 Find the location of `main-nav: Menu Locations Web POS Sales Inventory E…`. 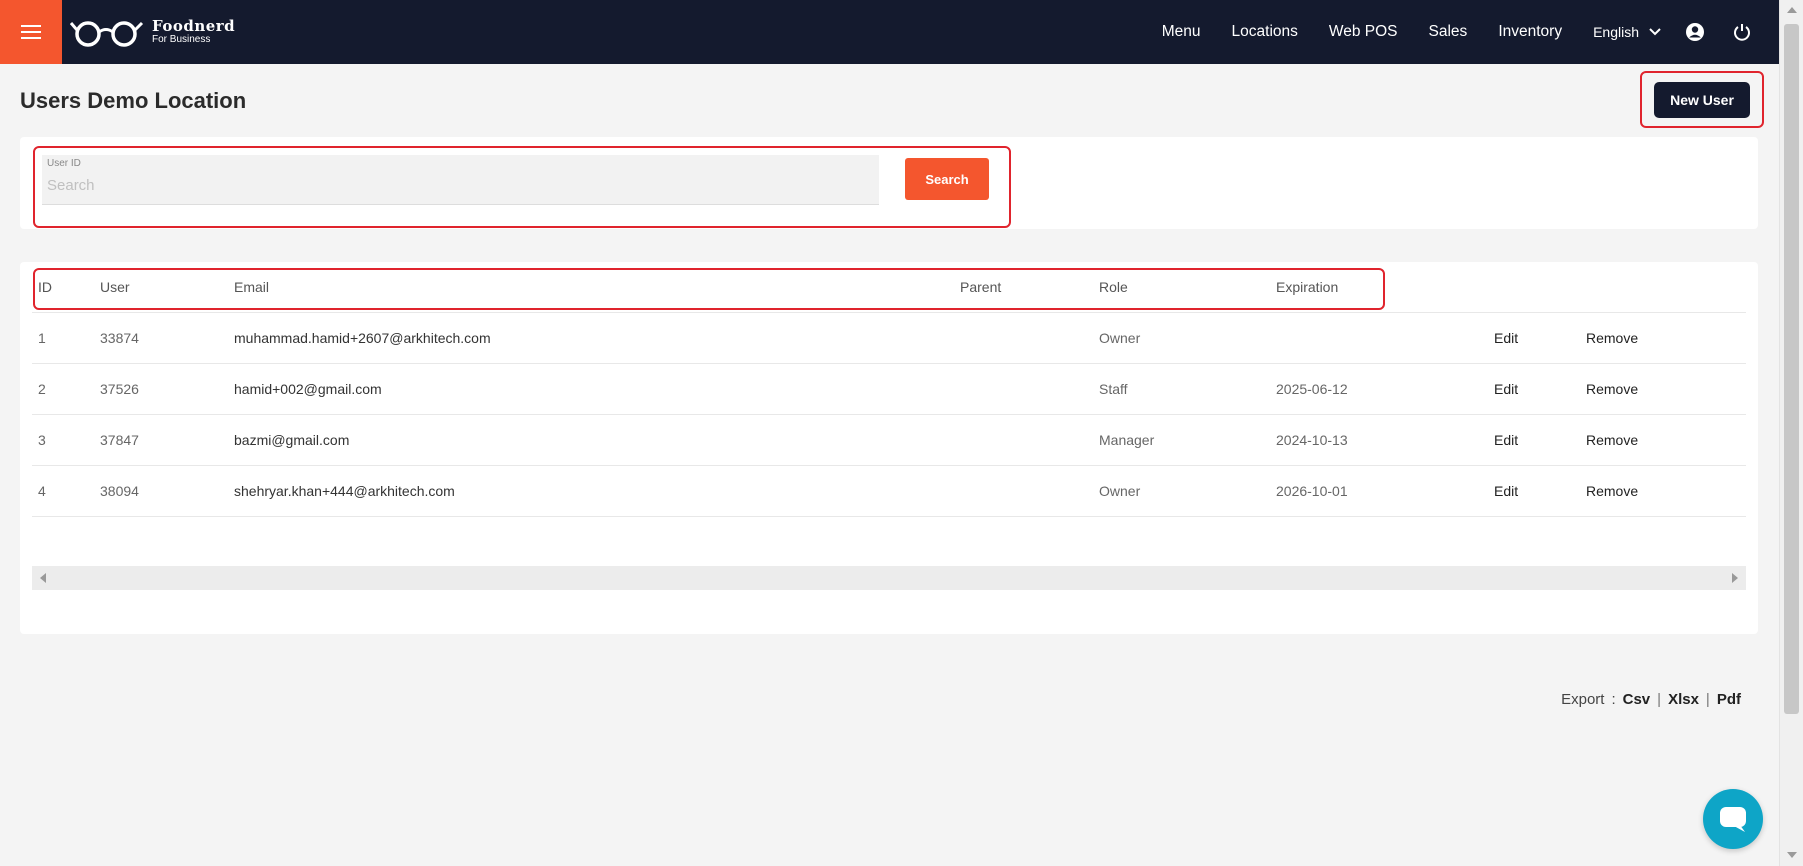

main-nav: Menu Locations Web POS Sales Inventory E… is located at coordinates (1470, 32).